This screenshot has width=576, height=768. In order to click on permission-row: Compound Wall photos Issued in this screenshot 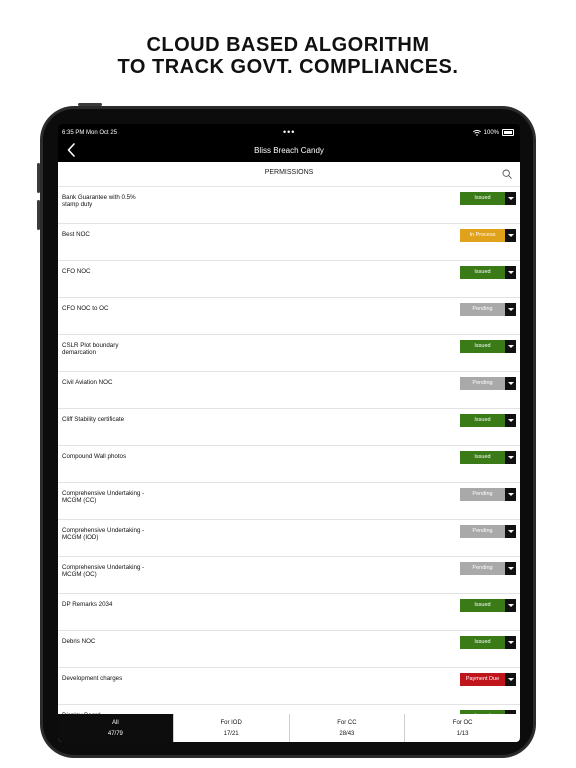, I will do `click(289, 464)`.